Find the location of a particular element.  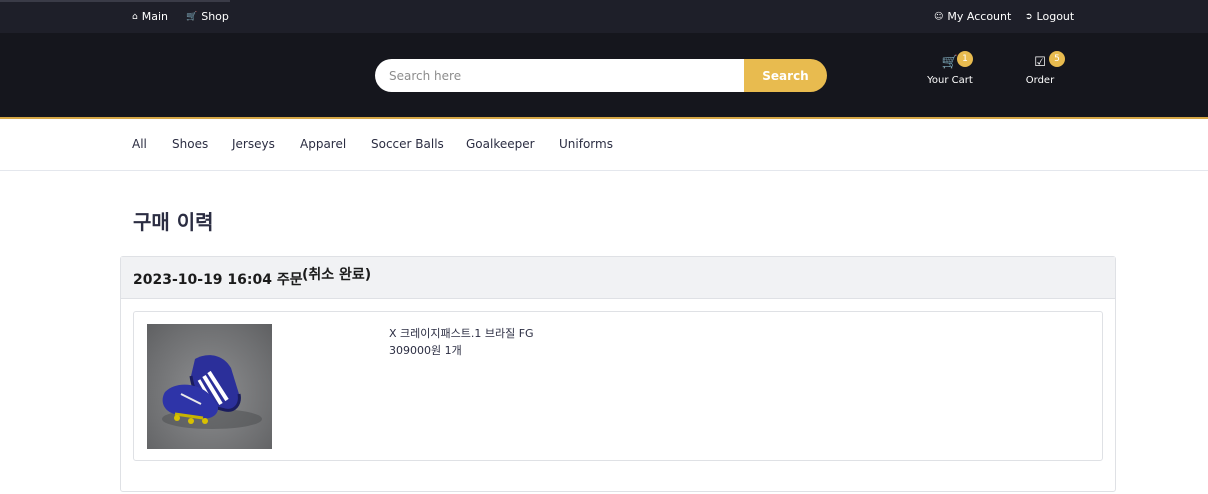

logout-link: ➲ Logout is located at coordinates (1049, 16).